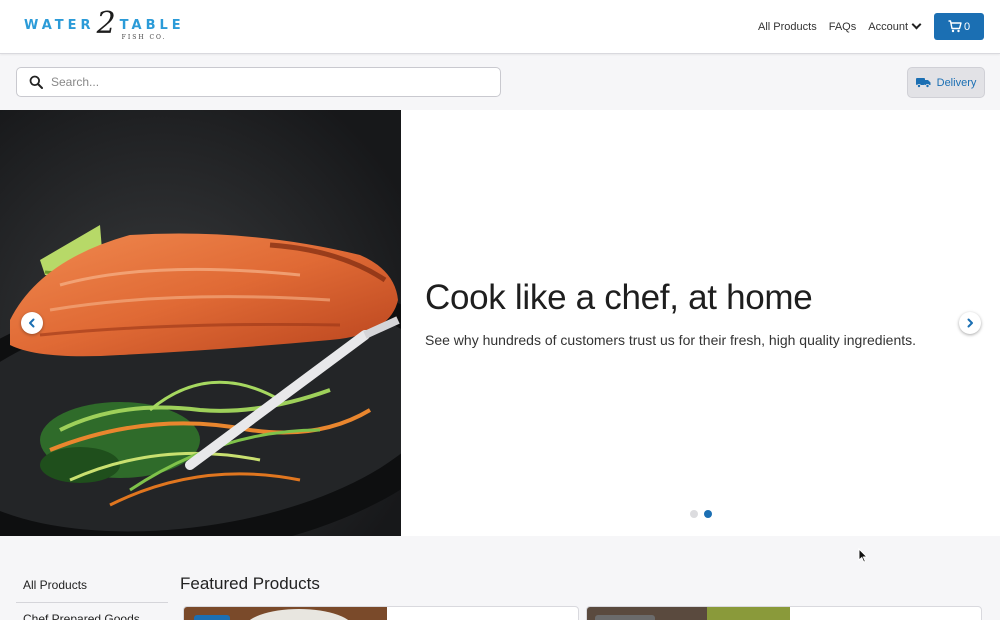 The image size is (1000, 620). Describe the element at coordinates (36, 82) in the screenshot. I see `search-icon` at that location.